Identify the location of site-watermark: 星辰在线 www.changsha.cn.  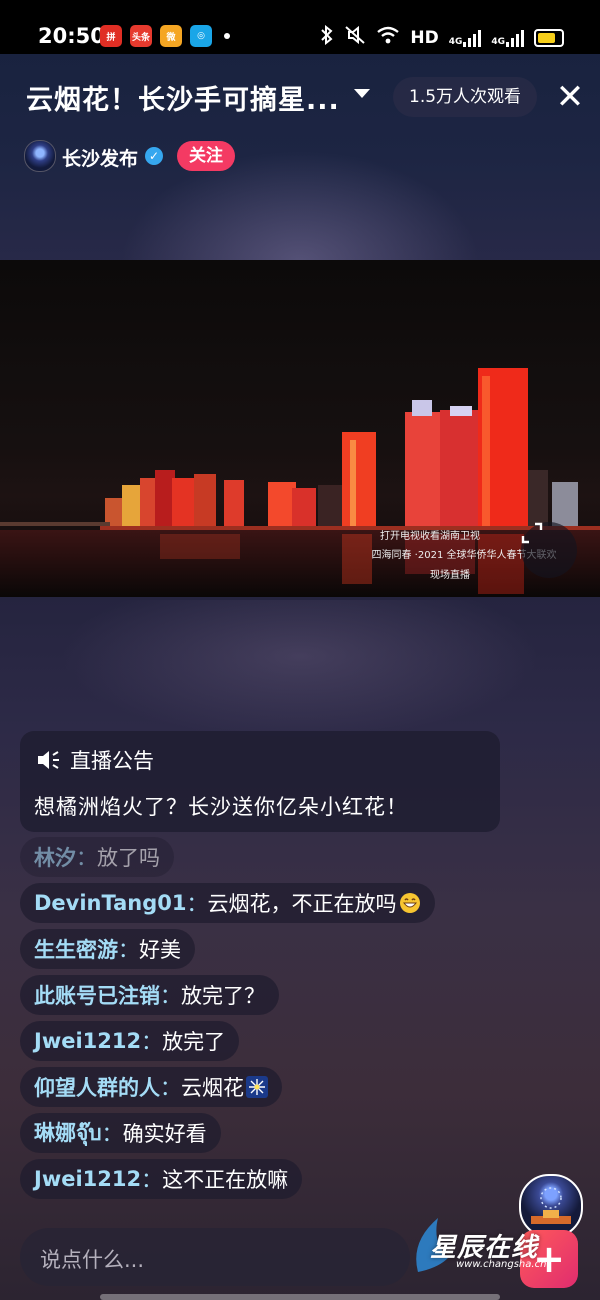
(495, 1250).